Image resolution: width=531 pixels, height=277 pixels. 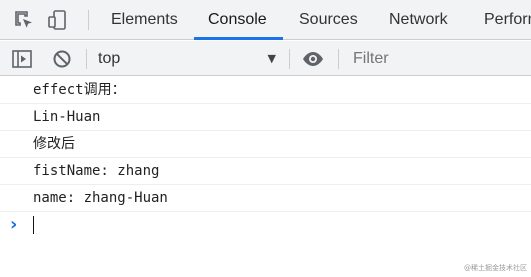 What do you see at coordinates (271, 58) in the screenshot?
I see `context-dropdown-arrow-icon: ▼` at bounding box center [271, 58].